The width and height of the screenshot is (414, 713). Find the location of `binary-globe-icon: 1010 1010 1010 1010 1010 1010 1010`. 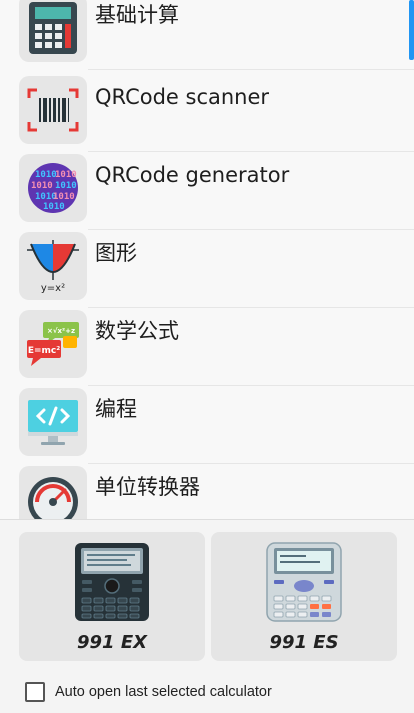

binary-globe-icon: 1010 1010 1010 1010 1010 1010 1010 is located at coordinates (53, 188).